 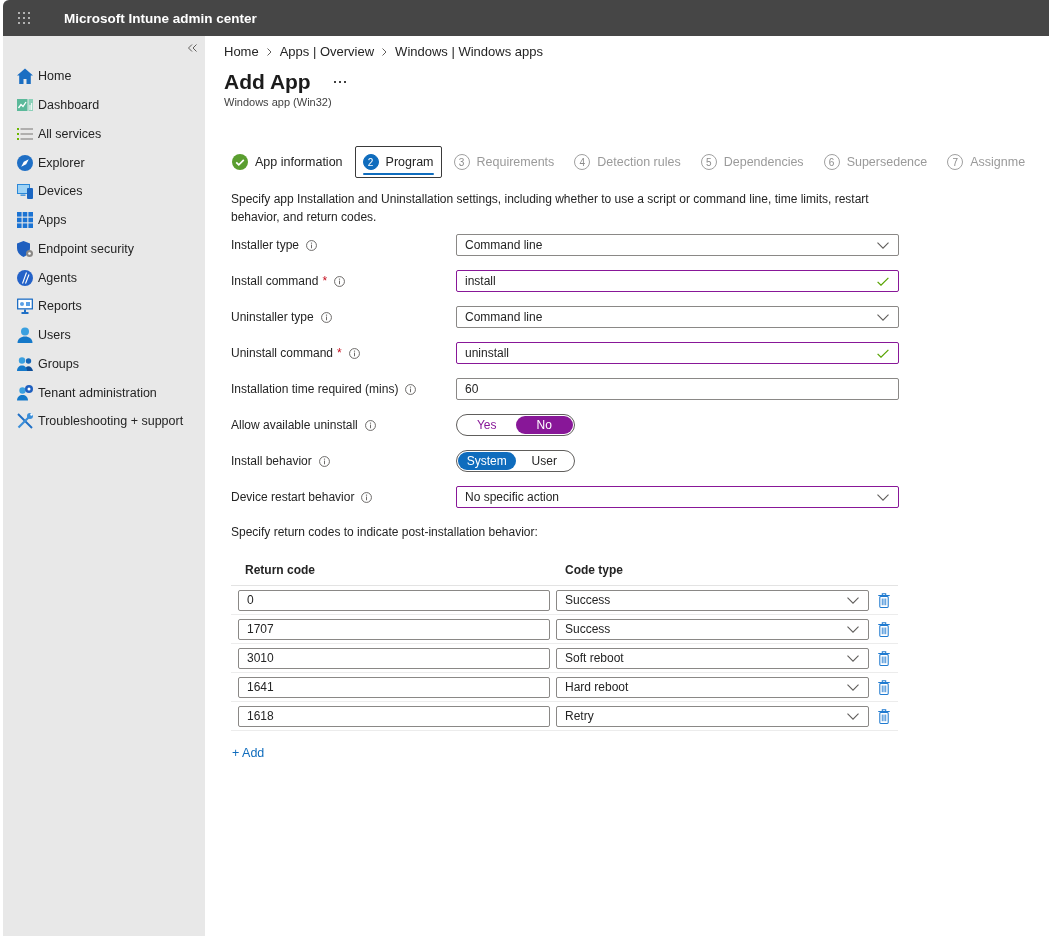 What do you see at coordinates (25, 220) in the screenshot?
I see `grid-icon` at bounding box center [25, 220].